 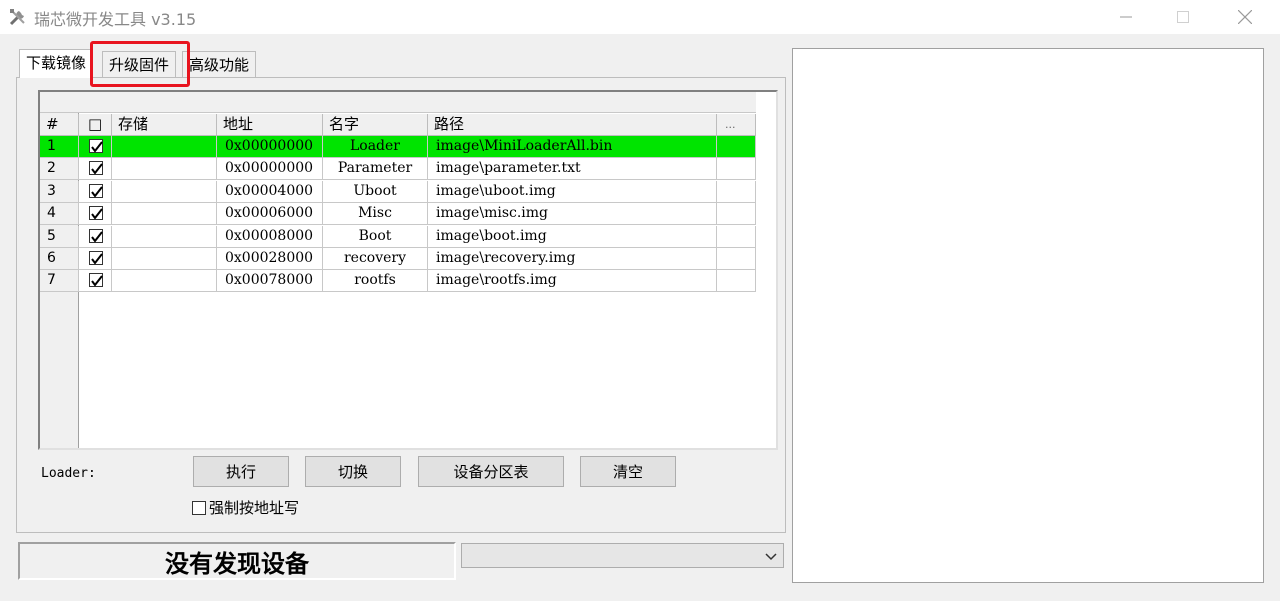 I want to click on minimize-icon, so click(x=1126, y=17).